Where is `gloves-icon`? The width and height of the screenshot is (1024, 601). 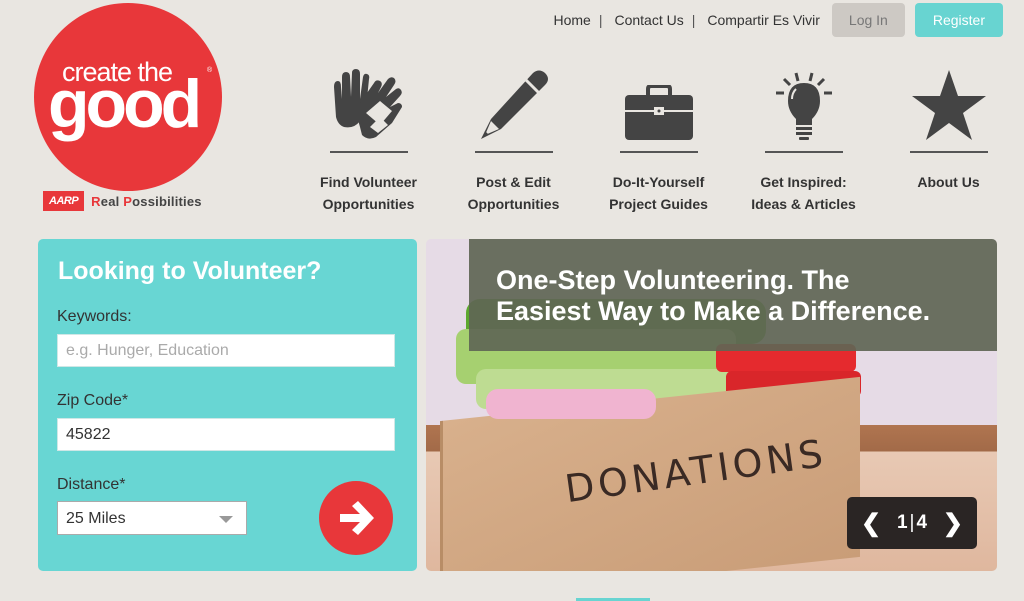 gloves-icon is located at coordinates (368, 104).